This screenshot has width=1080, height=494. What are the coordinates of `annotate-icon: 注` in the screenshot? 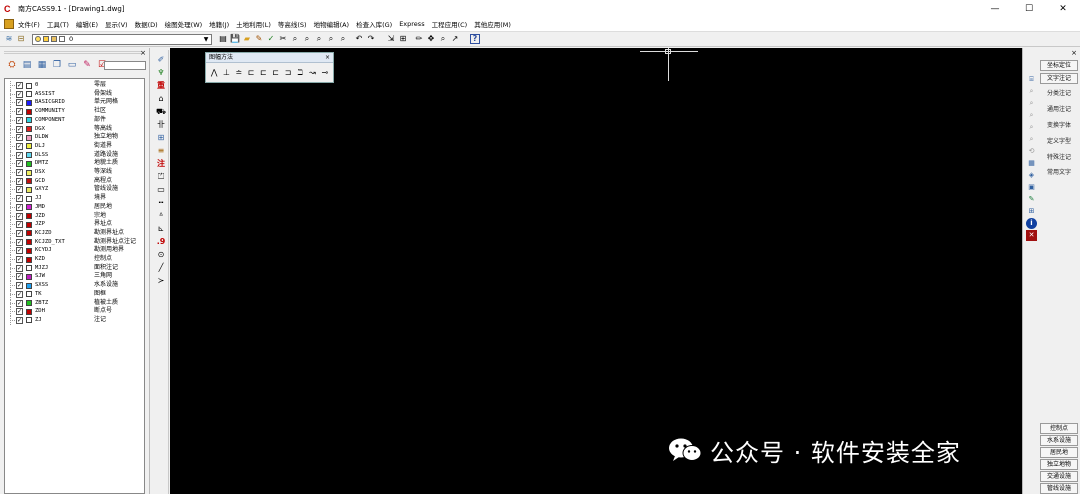 It's located at (161, 164).